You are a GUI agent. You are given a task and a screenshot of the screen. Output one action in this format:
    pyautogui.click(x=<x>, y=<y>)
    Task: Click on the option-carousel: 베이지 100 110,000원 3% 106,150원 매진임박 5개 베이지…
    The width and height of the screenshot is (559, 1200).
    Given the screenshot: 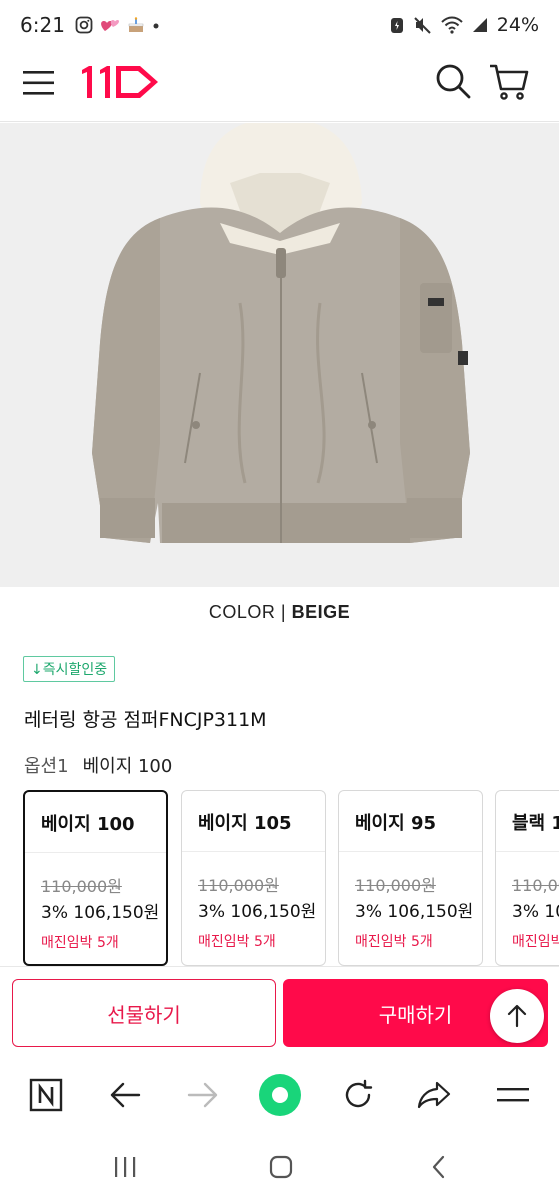 What is the action you would take?
    pyautogui.click(x=291, y=878)
    